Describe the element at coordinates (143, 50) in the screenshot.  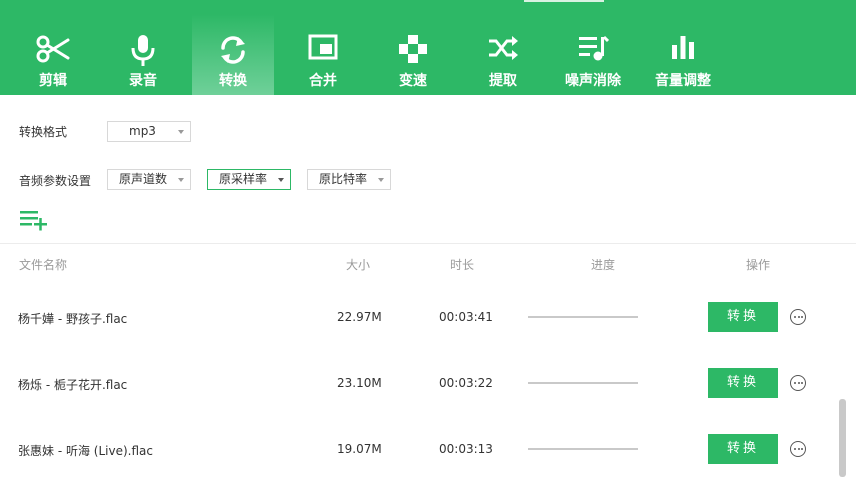
I see `microphone-icon` at that location.